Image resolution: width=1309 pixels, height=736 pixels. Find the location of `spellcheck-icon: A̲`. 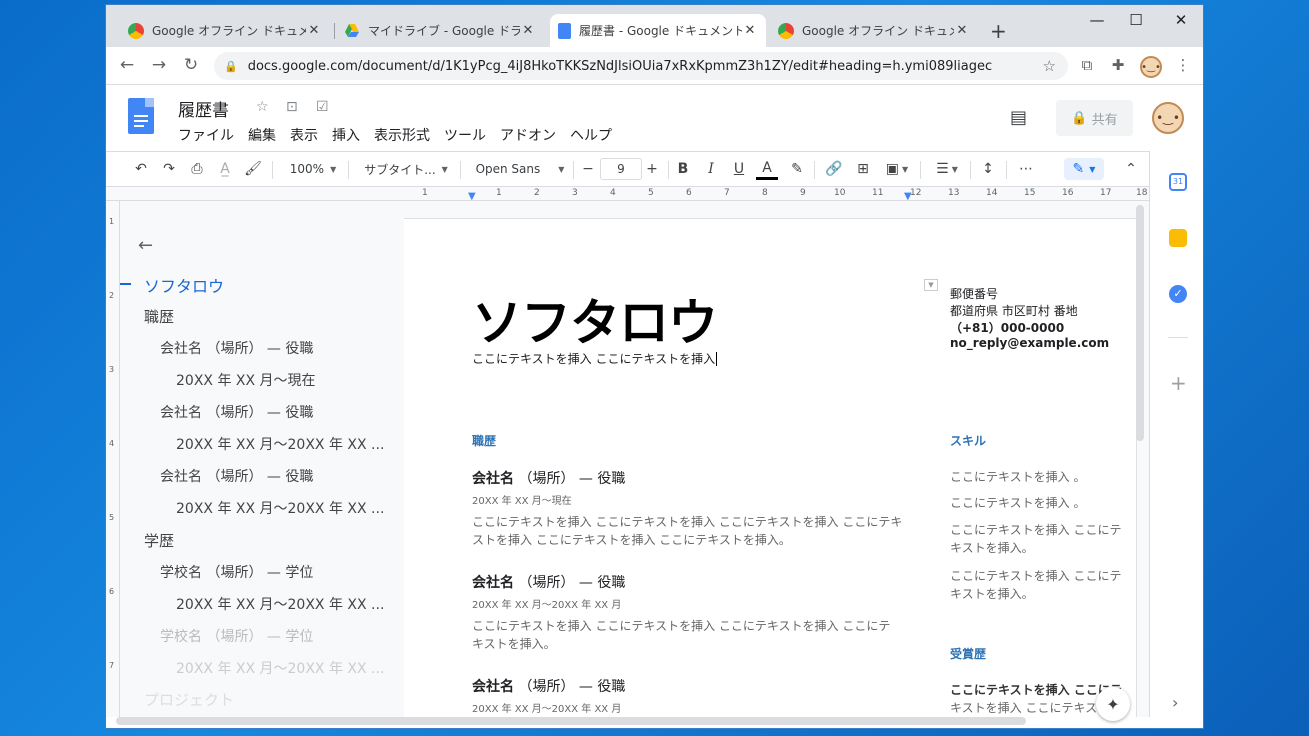

spellcheck-icon: A̲ is located at coordinates (225, 169).